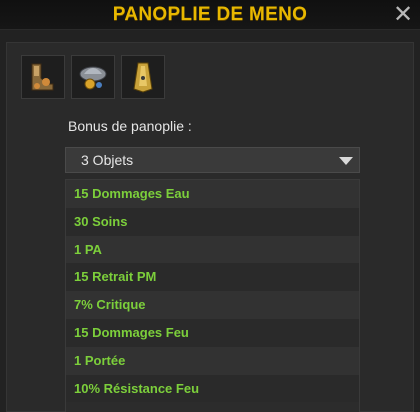 This screenshot has width=420, height=412. I want to click on hat-item-icon, so click(93, 78).